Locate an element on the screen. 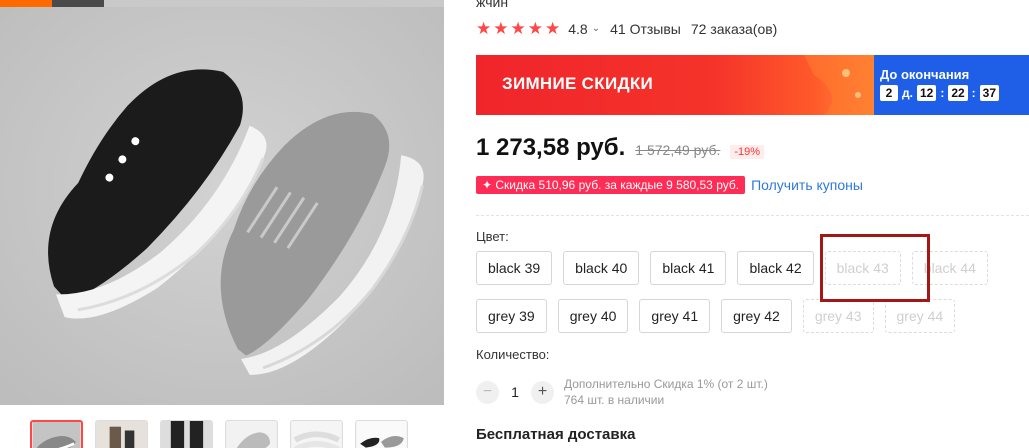 The image size is (1029, 448). variant-grey-44-unavailable: grey 44 is located at coordinates (920, 316).